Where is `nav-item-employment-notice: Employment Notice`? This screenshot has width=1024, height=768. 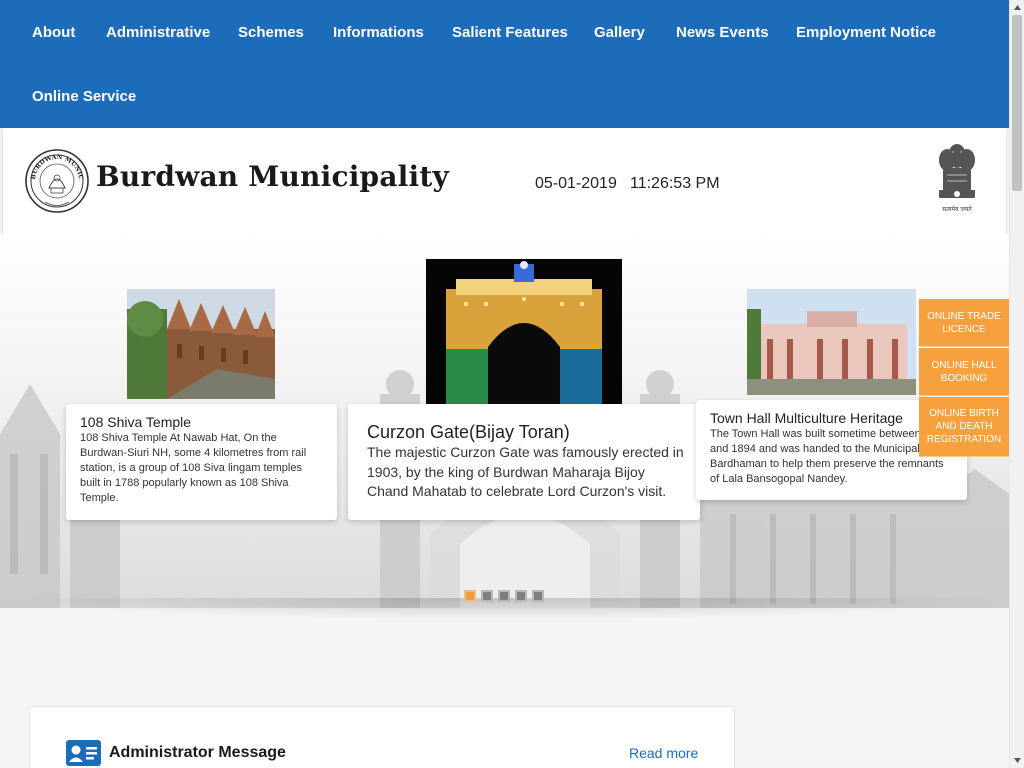 nav-item-employment-notice: Employment Notice is located at coordinates (866, 32).